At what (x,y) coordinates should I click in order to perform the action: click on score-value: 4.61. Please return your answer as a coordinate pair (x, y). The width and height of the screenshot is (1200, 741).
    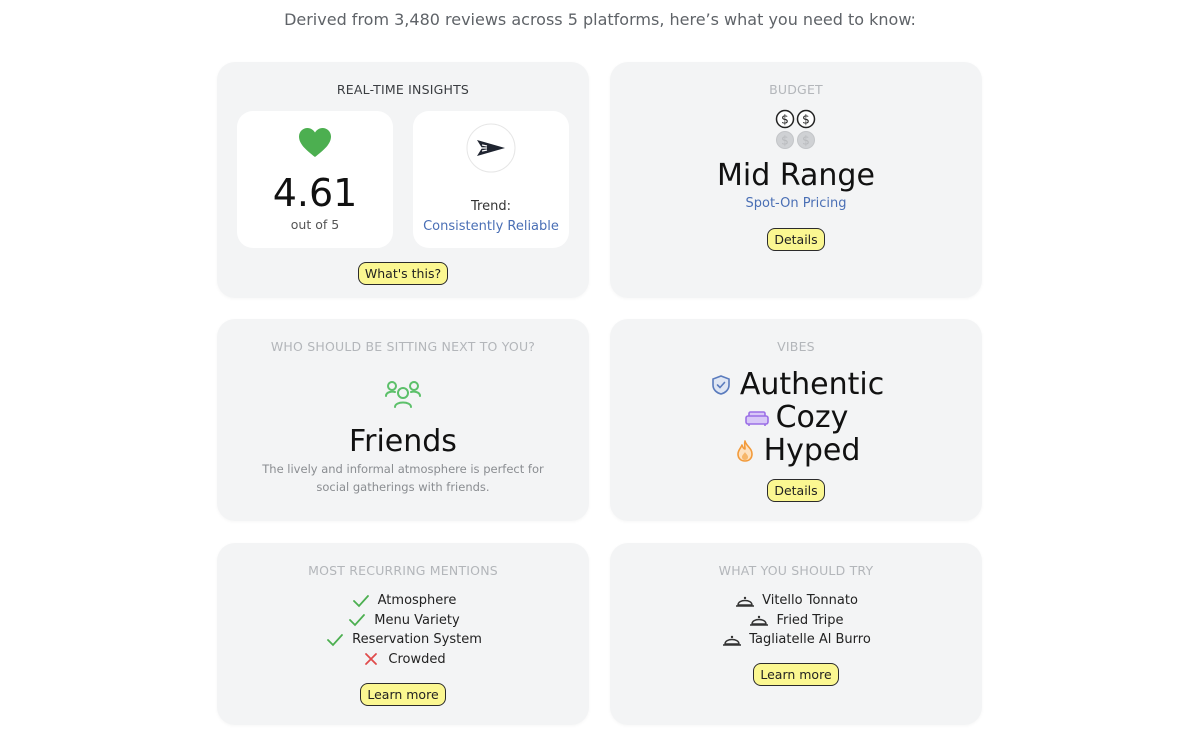
    Looking at the image, I should click on (315, 193).